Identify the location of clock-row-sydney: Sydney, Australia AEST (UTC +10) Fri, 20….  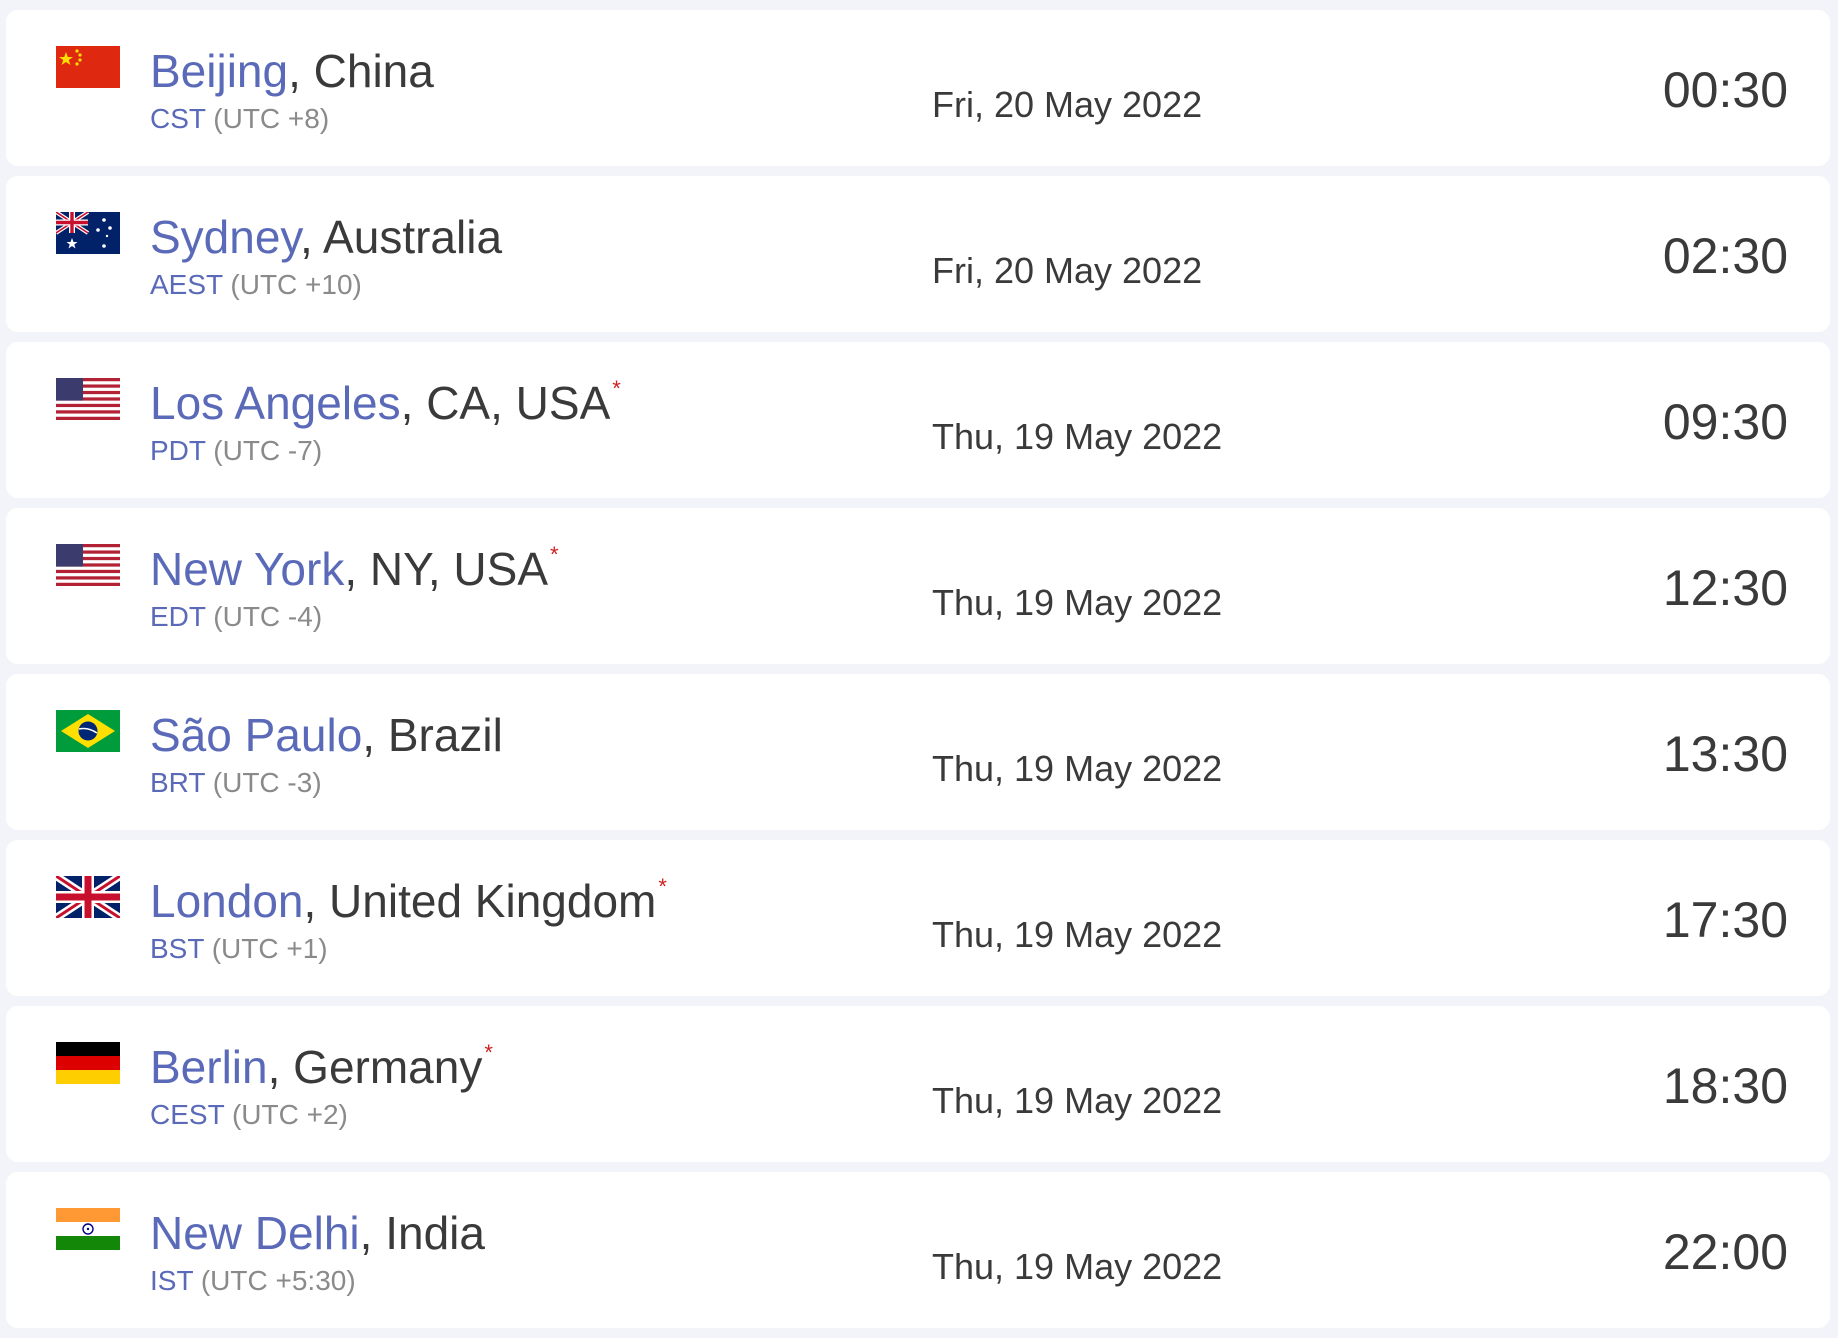
(918, 254).